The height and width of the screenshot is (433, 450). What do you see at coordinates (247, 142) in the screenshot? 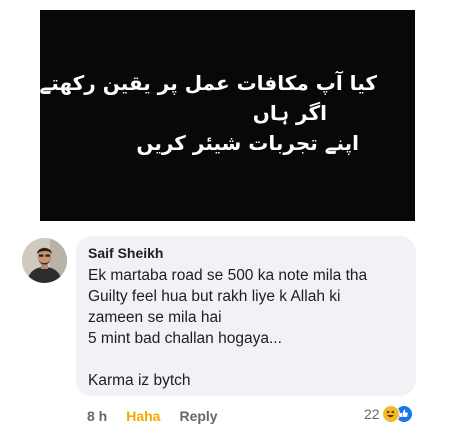
I see `urdu-share-line: اپنے تجربات شیئر کریں` at bounding box center [247, 142].